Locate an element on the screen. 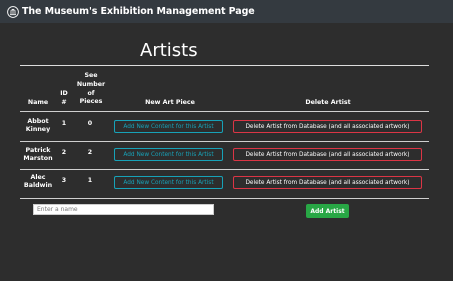 Image resolution: width=453 pixels, height=281 pixels. header-id-line2: # is located at coordinates (64, 102).